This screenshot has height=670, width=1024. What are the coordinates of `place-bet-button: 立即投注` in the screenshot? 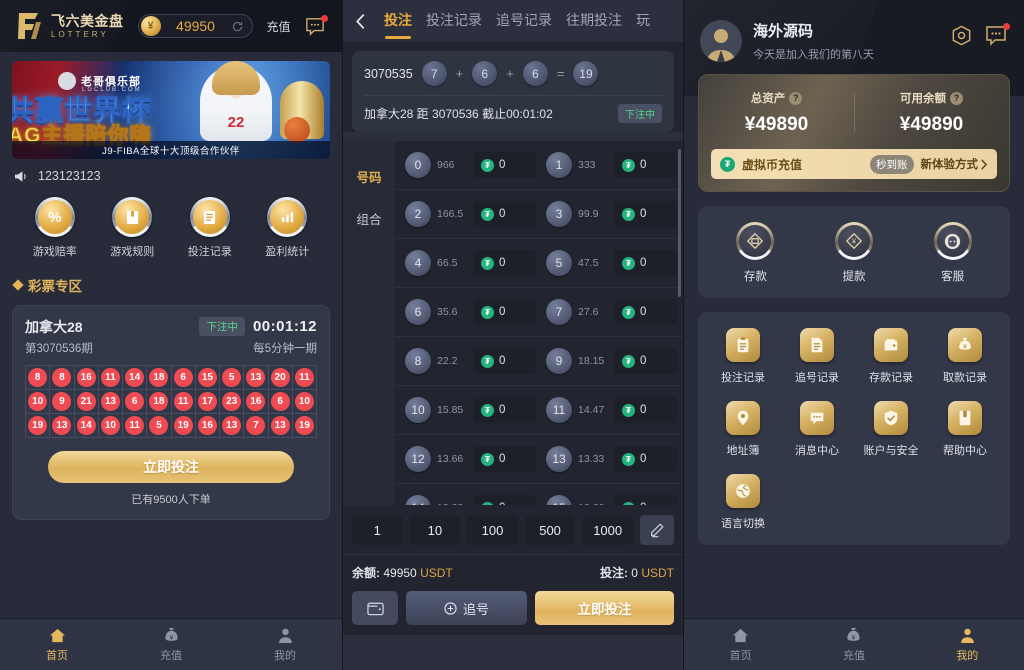 It's located at (604, 608).